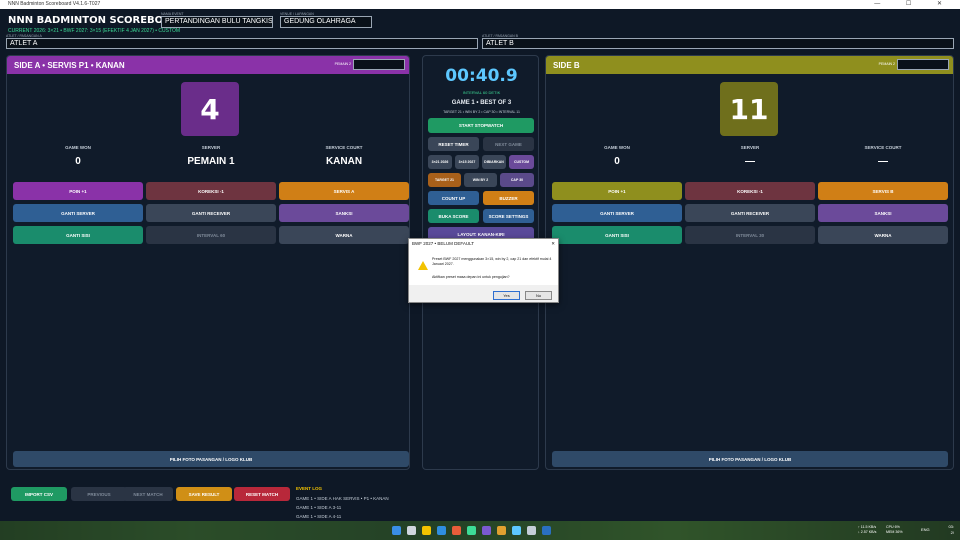 The image size is (960, 540). Describe the element at coordinates (210, 109) in the screenshot. I see `side-a-score: 4` at that location.